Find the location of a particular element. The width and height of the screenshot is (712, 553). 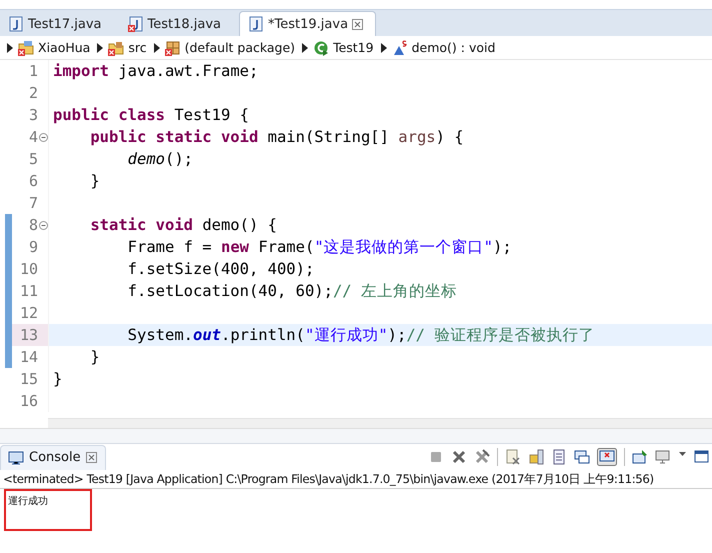

code-line: demo(); is located at coordinates (159, 159).